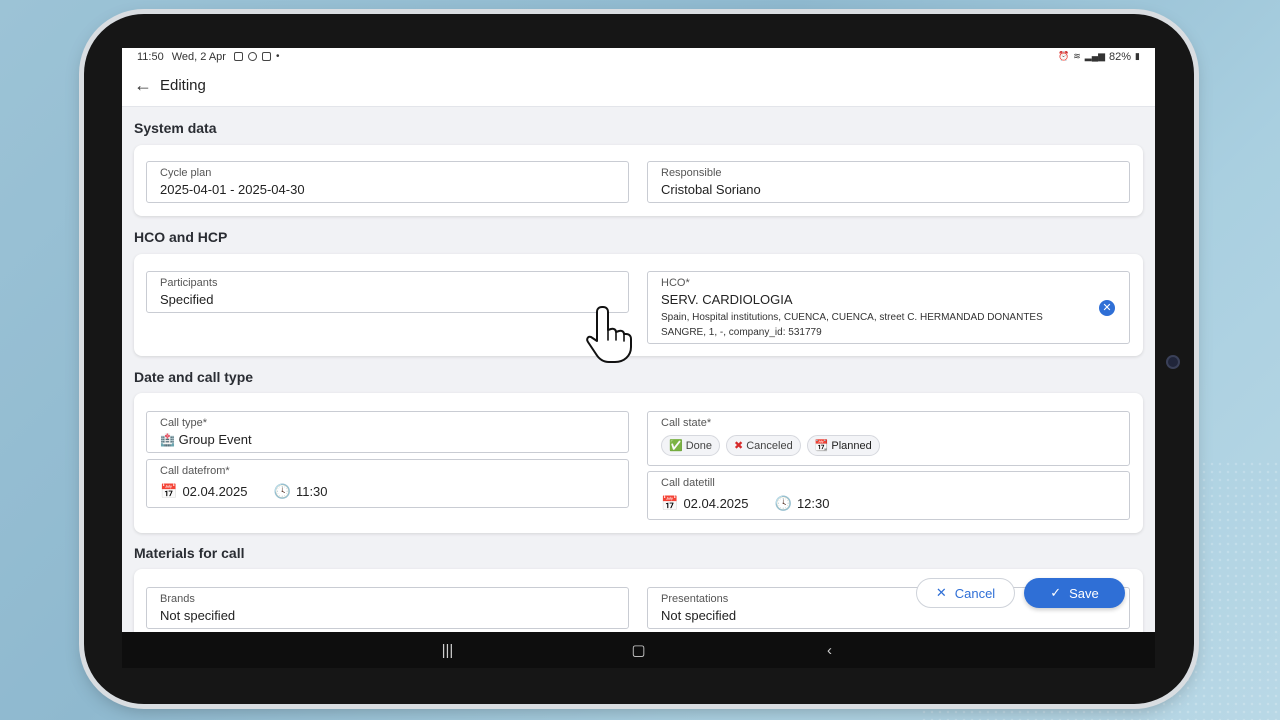 The image size is (1280, 720). What do you see at coordinates (888, 503) in the screenshot?
I see `datetill-row: 📅 02.04.2025 🕓 12:30` at bounding box center [888, 503].